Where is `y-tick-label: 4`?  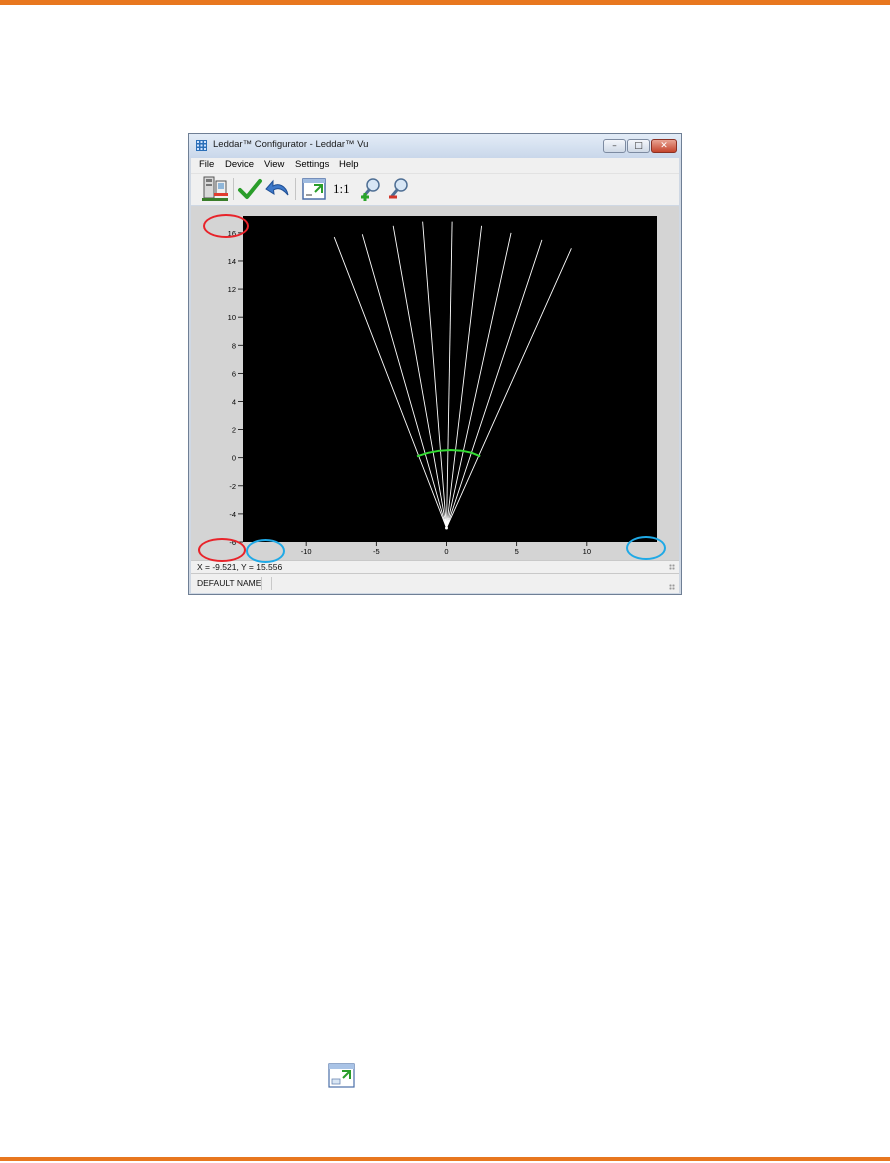 y-tick-label: 4 is located at coordinates (234, 401).